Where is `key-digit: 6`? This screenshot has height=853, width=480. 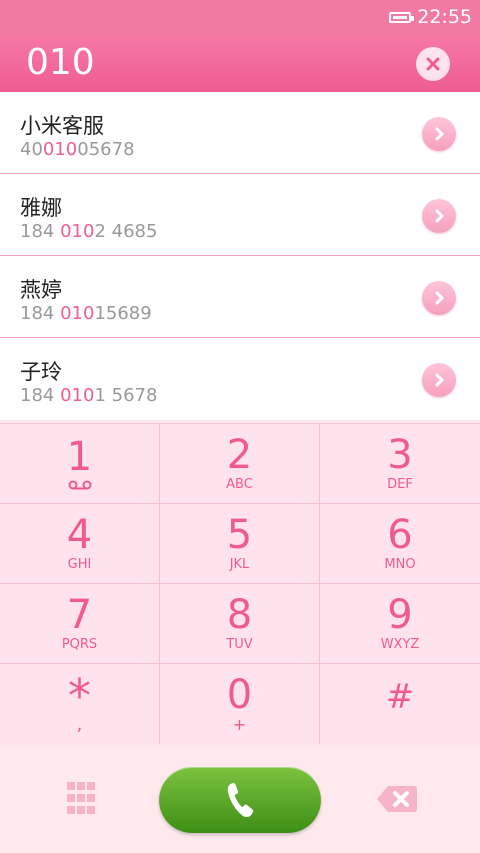 key-digit: 6 is located at coordinates (400, 534).